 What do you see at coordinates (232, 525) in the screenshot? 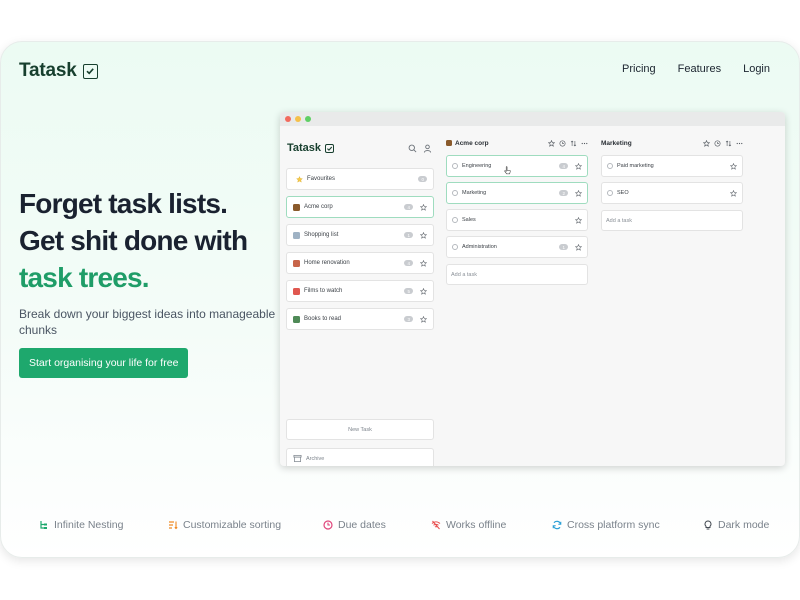
I see `feature-label: Customizable sorting` at bounding box center [232, 525].